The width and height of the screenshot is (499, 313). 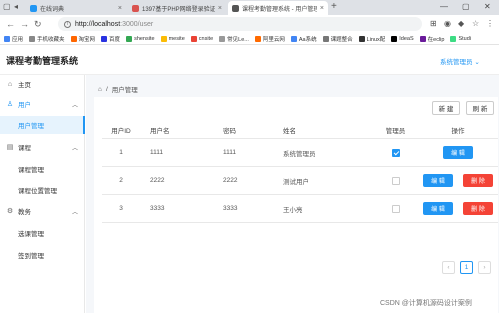 What do you see at coordinates (201, 38) in the screenshot?
I see `bookmark-item: cnsite` at bounding box center [201, 38].